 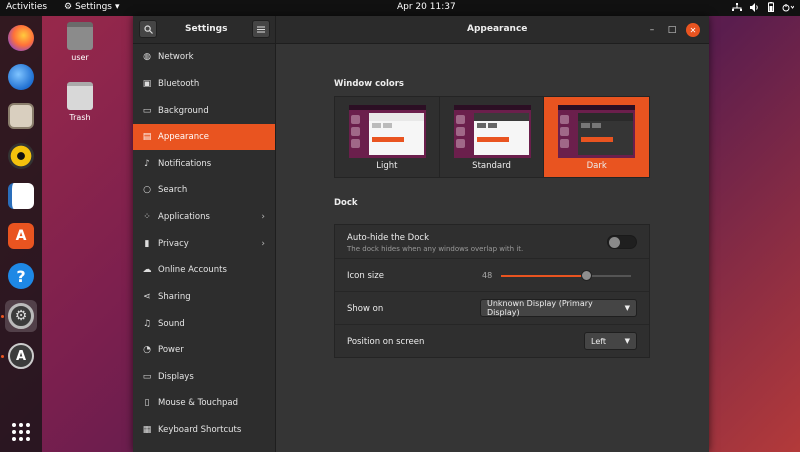 I want to click on sidebar-item-label: Sharing, so click(x=174, y=297).